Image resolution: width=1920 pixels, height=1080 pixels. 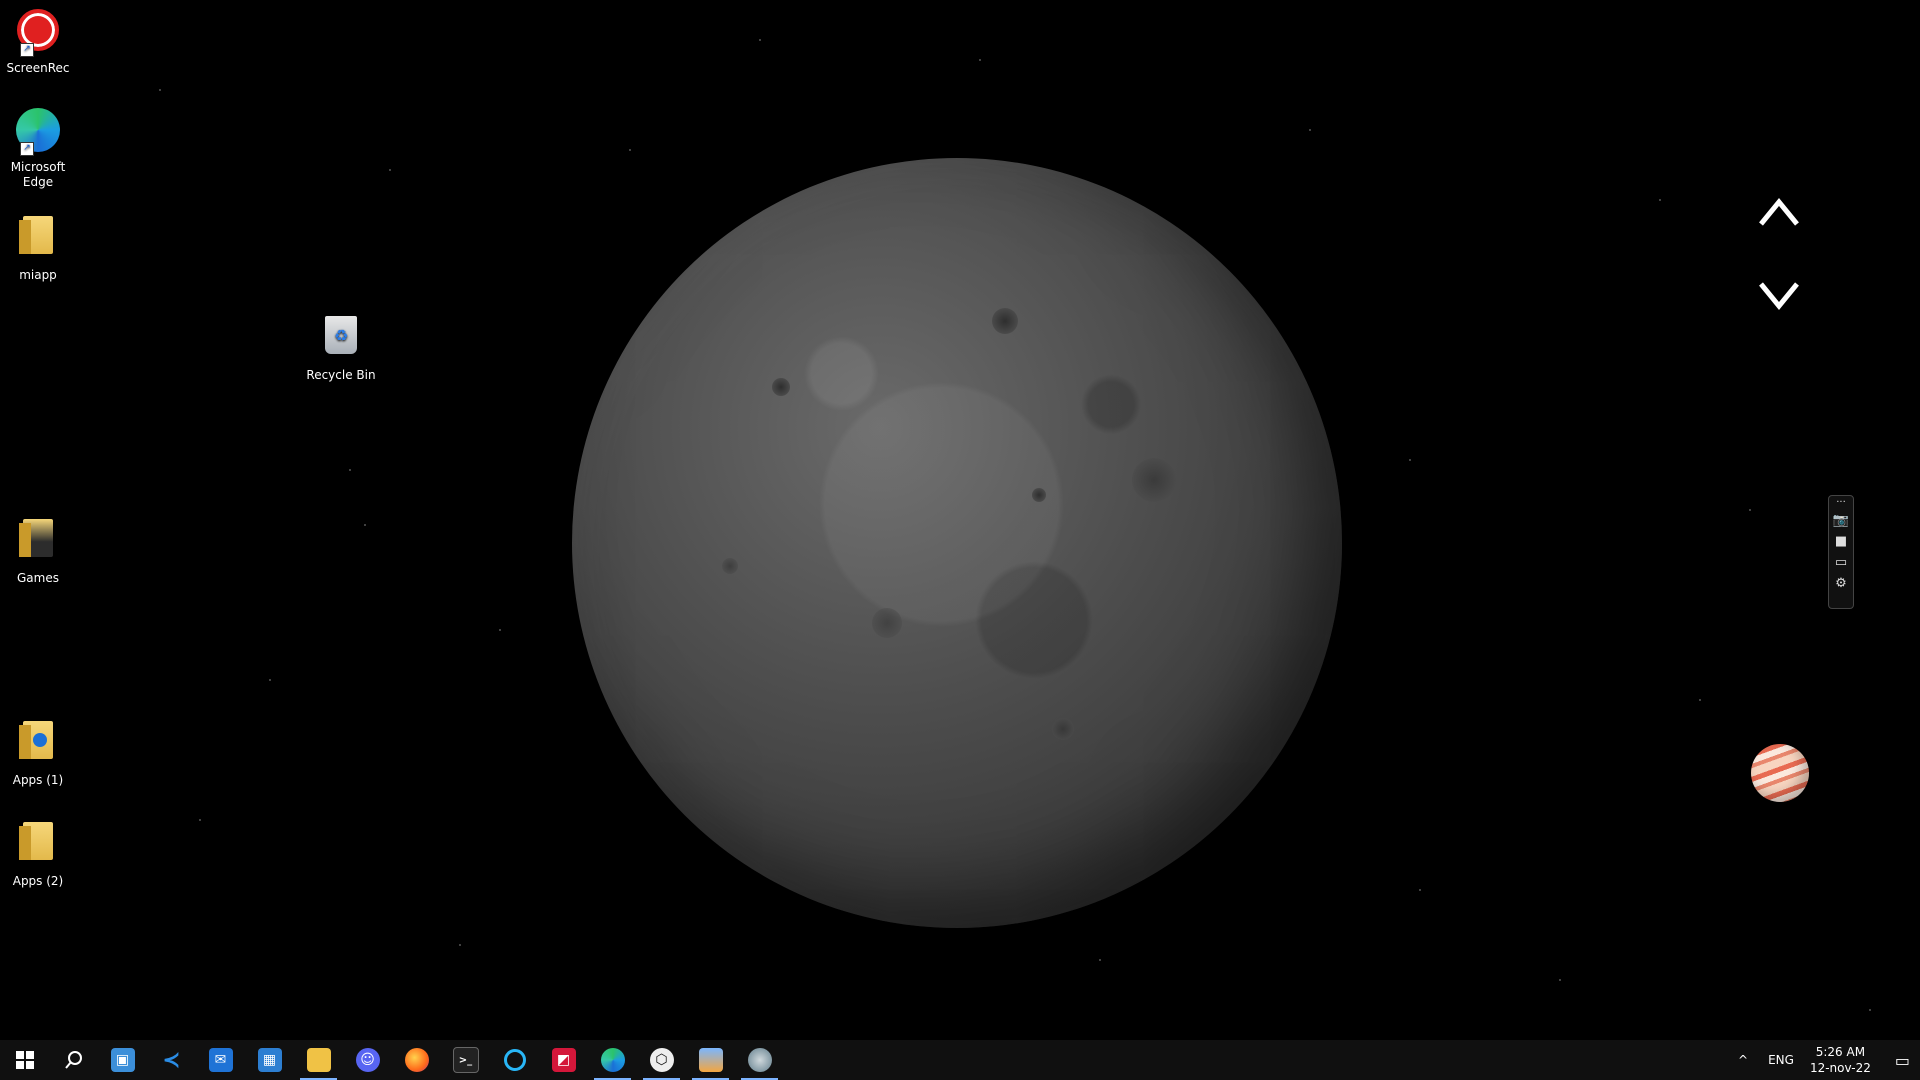 I want to click on firefox-icon, so click(x=416, y=1060).